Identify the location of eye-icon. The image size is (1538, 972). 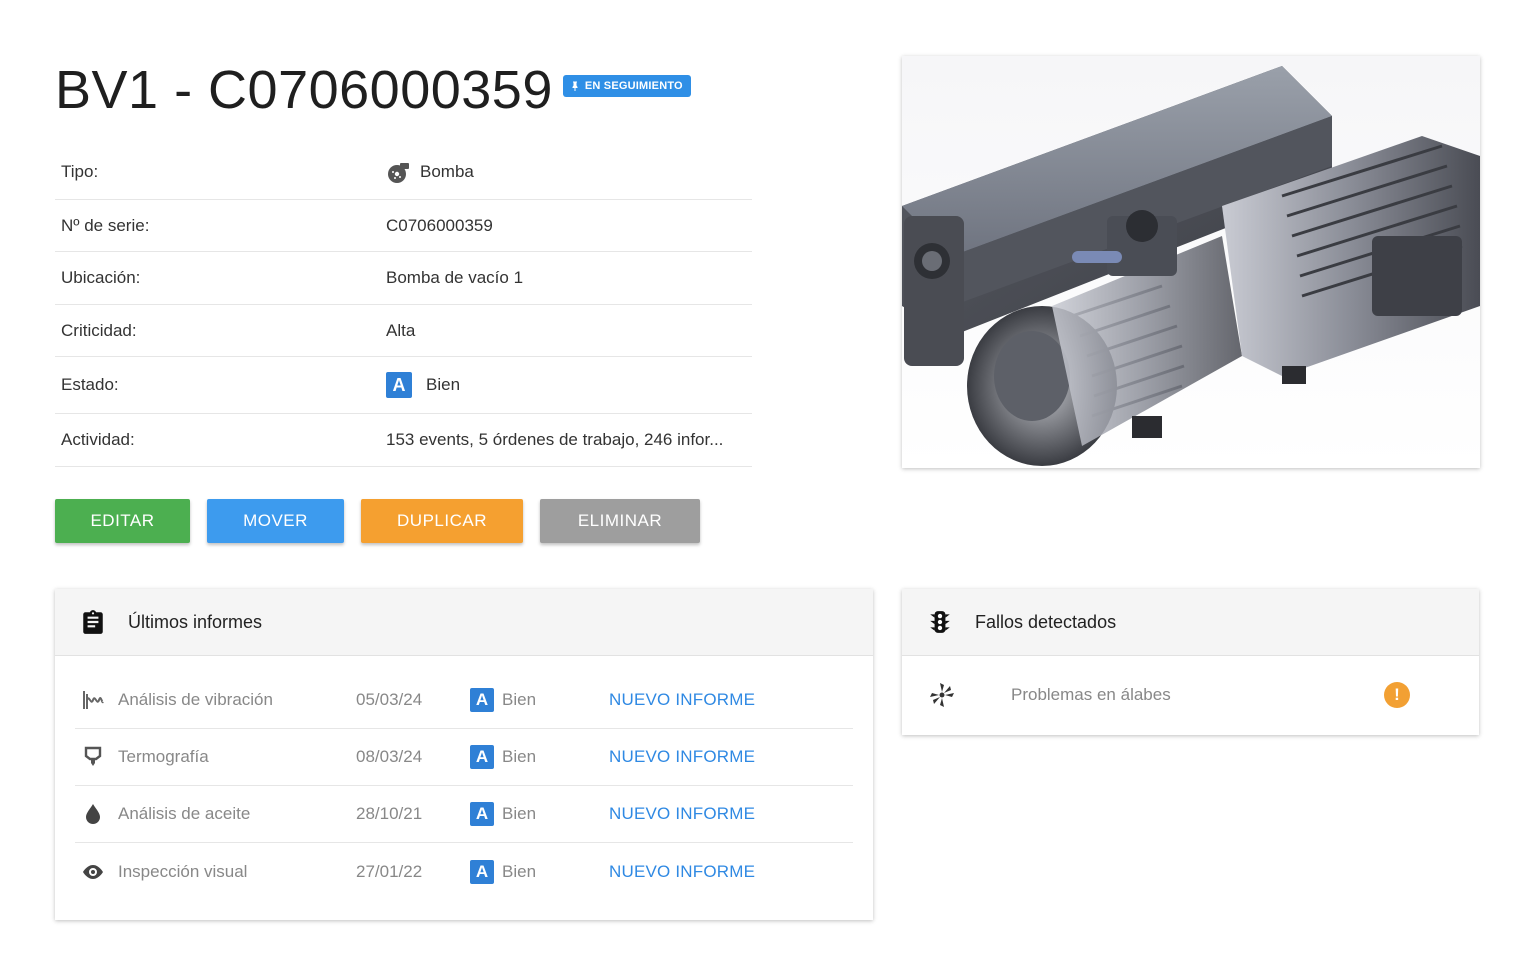
(93, 871).